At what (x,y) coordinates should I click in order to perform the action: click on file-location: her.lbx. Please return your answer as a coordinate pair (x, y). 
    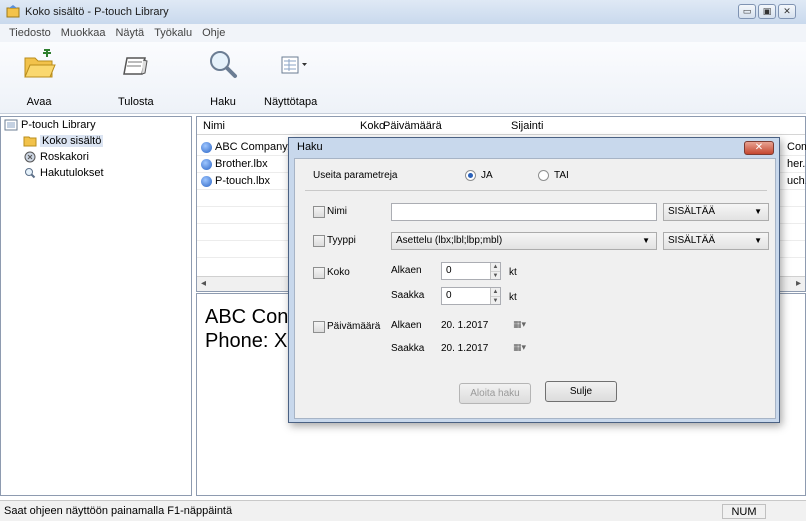
    Looking at the image, I should click on (796, 164).